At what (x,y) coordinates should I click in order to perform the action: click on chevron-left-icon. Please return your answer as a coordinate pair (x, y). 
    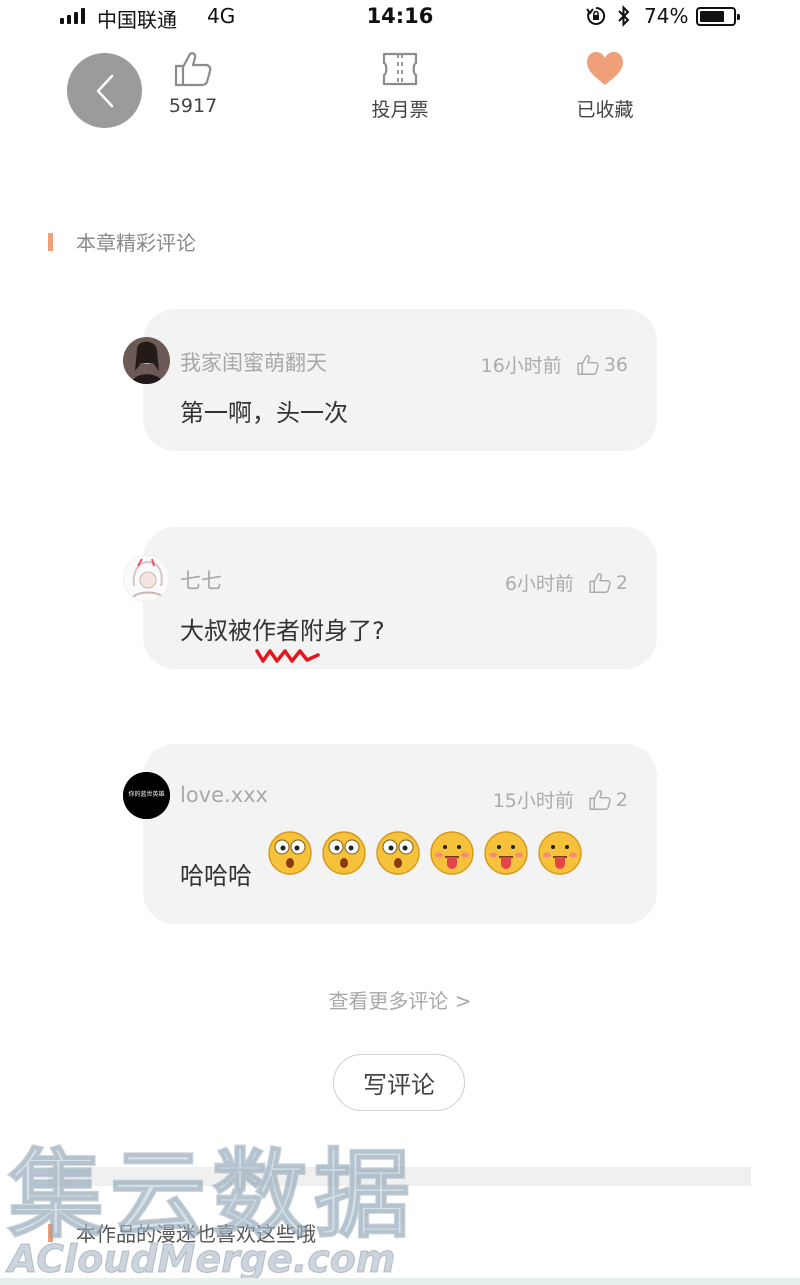
    Looking at the image, I should click on (104, 90).